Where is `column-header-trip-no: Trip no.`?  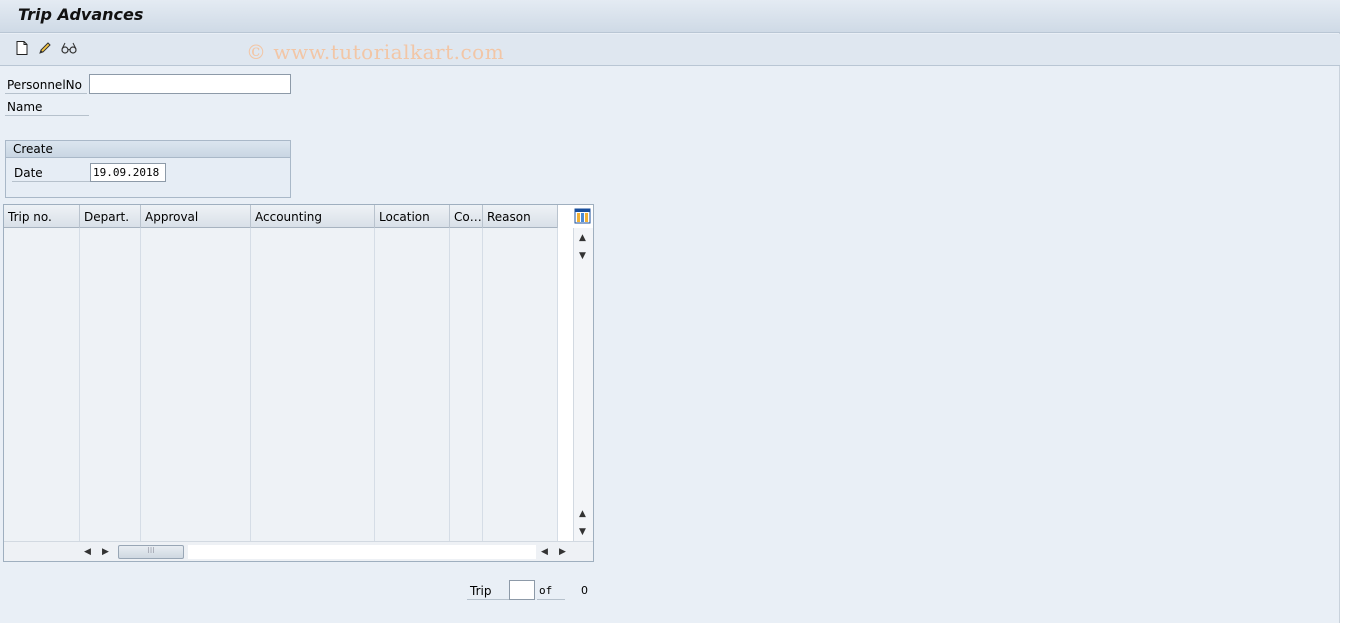
column-header-trip-no: Trip no. is located at coordinates (42, 216).